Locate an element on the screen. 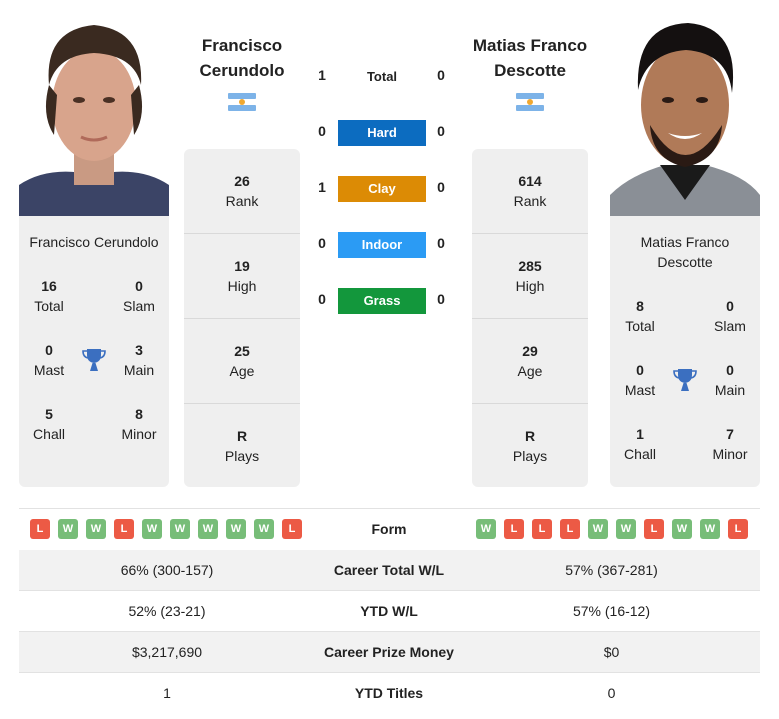  titles-chall-right: 1 Chall is located at coordinates (640, 444).